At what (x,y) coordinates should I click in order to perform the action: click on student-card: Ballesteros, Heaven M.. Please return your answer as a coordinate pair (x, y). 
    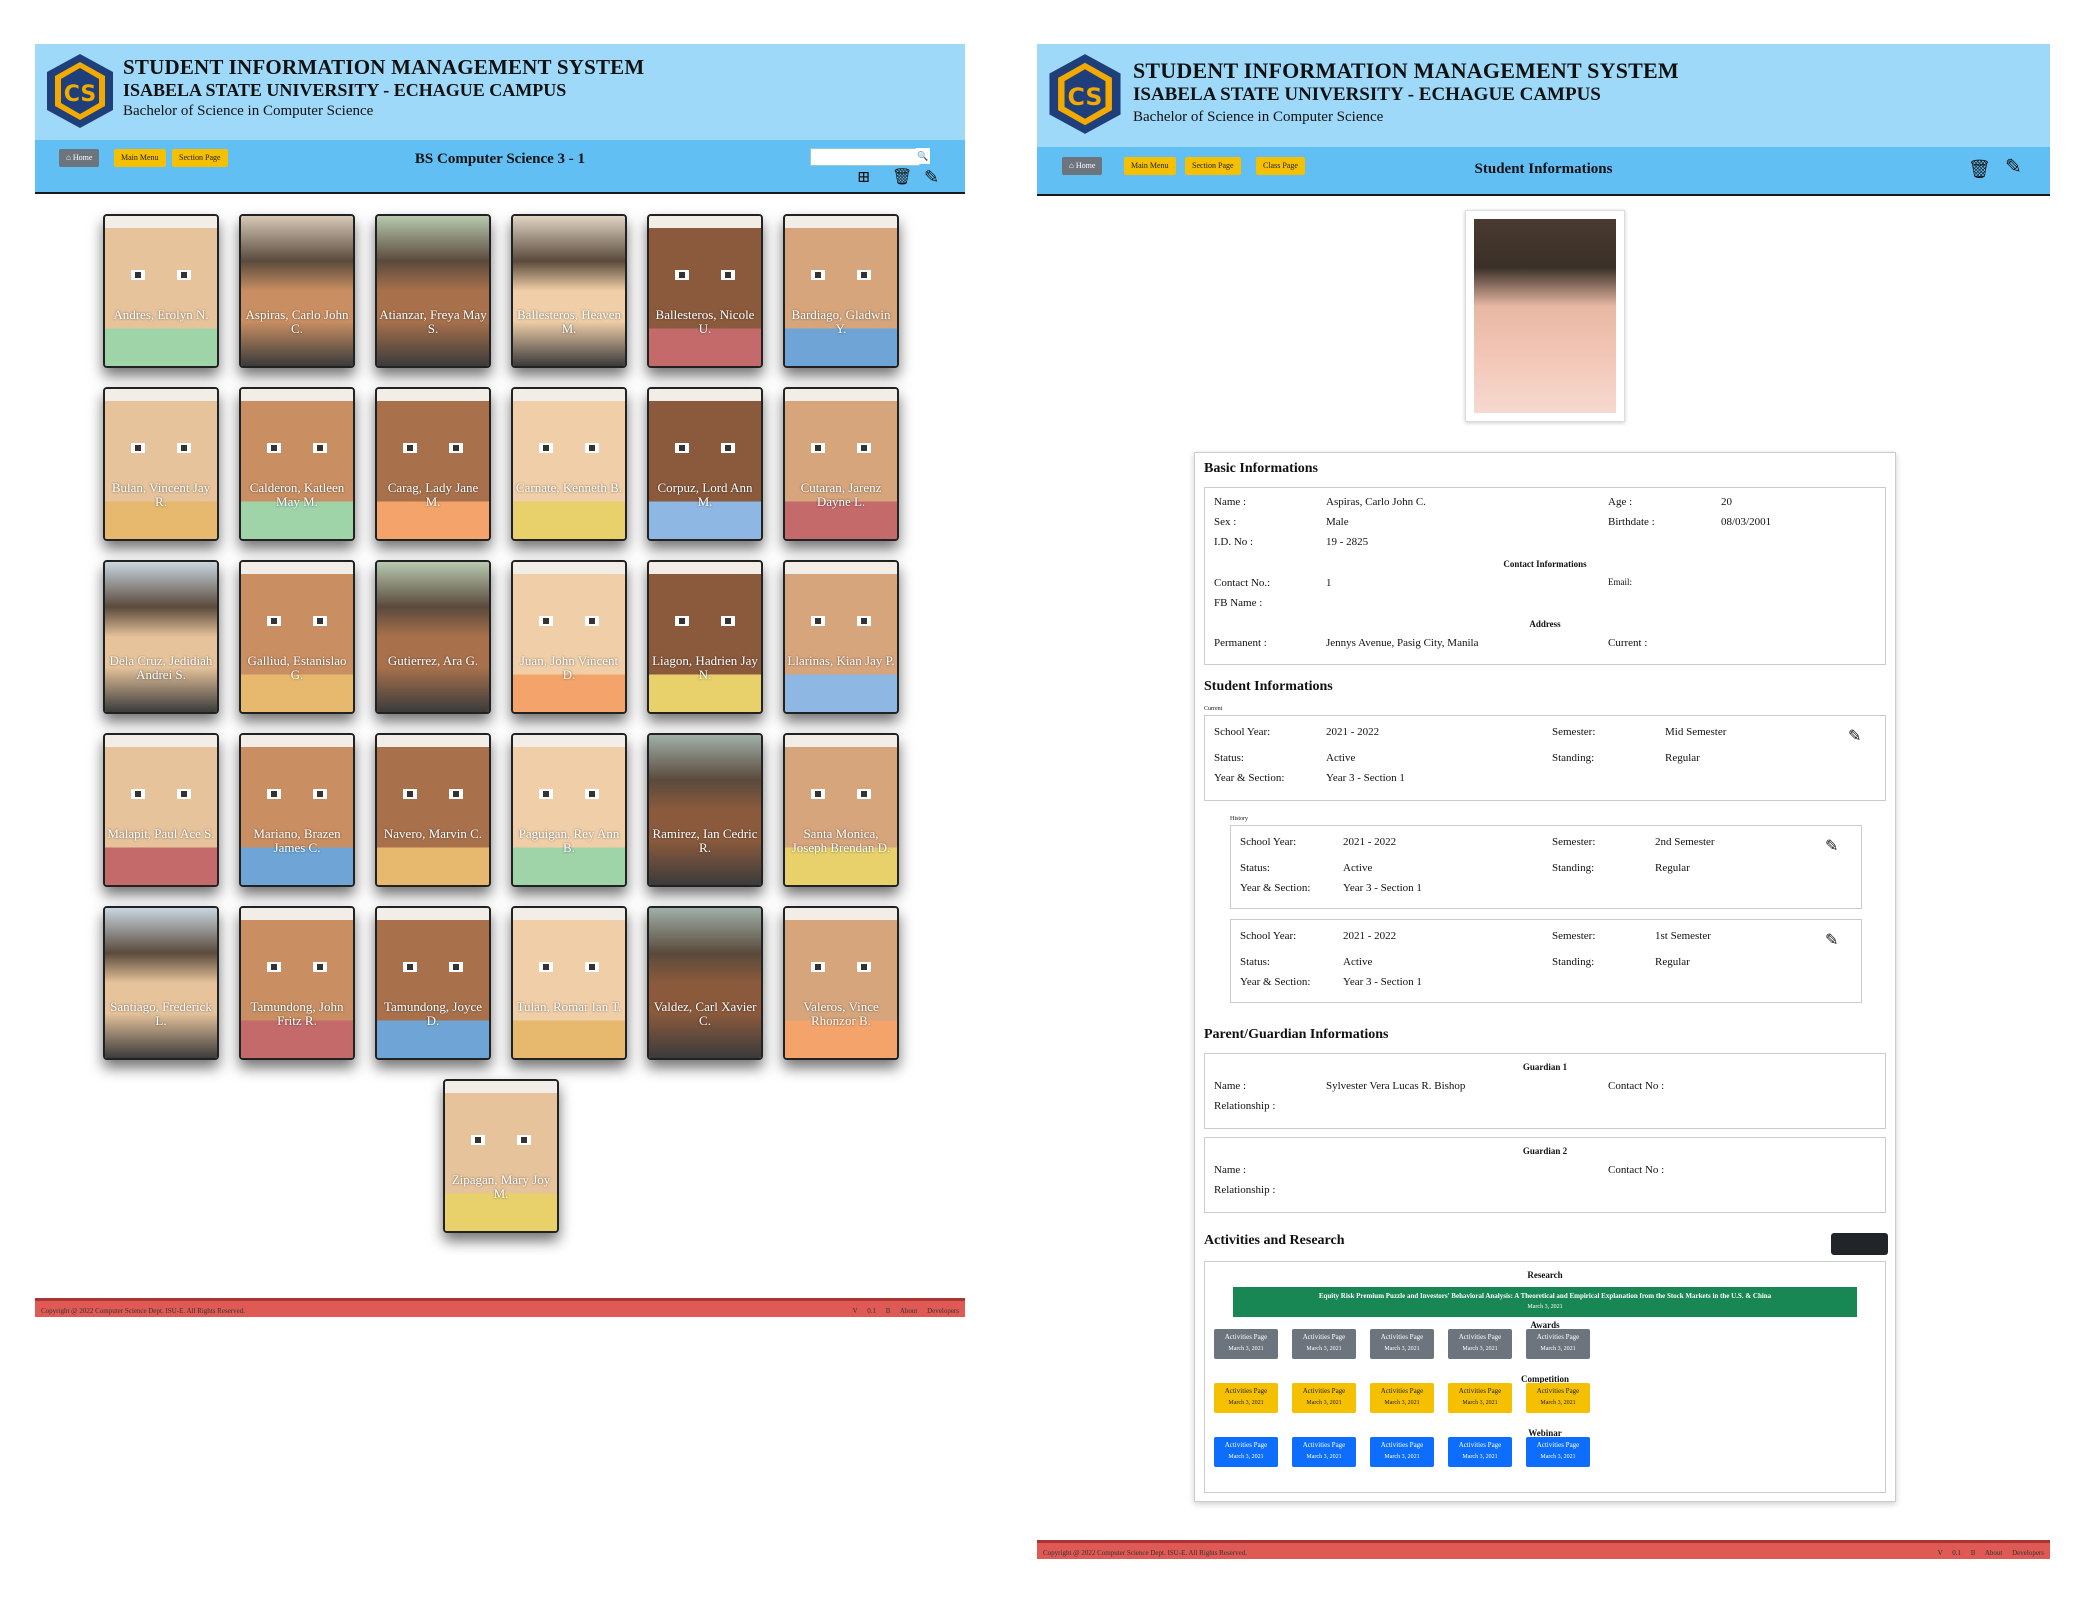
    Looking at the image, I should click on (569, 291).